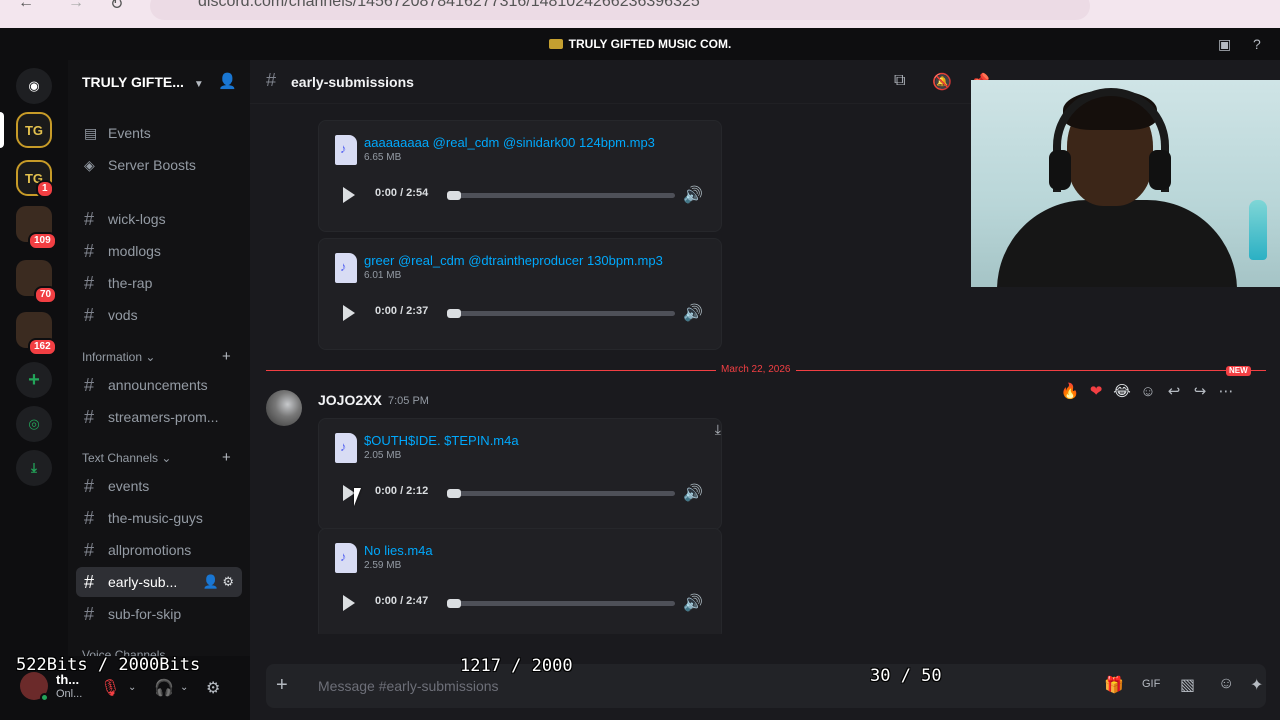  I want to click on add-server-icon: +, so click(34, 380).